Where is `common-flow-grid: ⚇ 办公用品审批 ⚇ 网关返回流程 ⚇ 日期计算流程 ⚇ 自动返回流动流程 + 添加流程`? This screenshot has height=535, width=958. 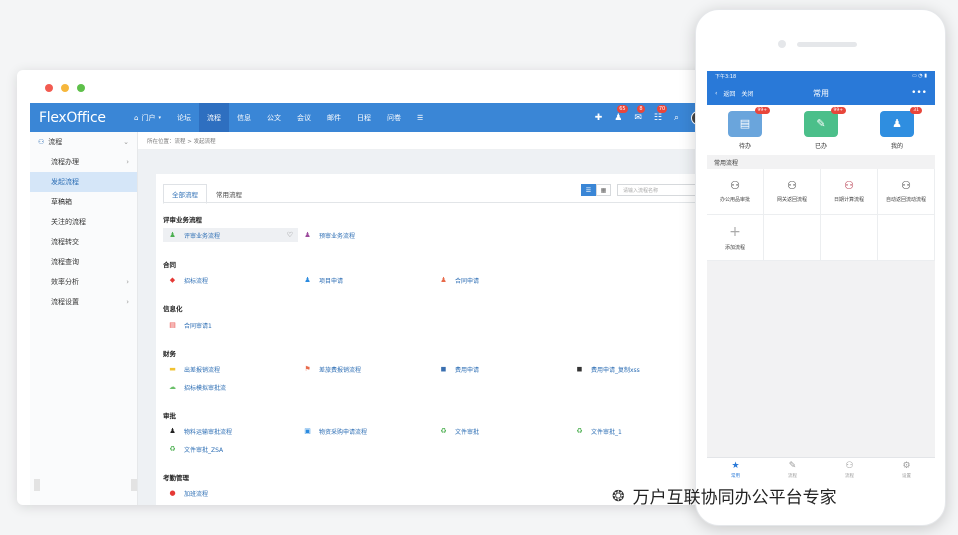 common-flow-grid: ⚇ 办公用品审批 ⚇ 网关返回流程 ⚇ 日期计算流程 ⚇ 自动返回流动流程 + 添加流程 is located at coordinates (821, 215).